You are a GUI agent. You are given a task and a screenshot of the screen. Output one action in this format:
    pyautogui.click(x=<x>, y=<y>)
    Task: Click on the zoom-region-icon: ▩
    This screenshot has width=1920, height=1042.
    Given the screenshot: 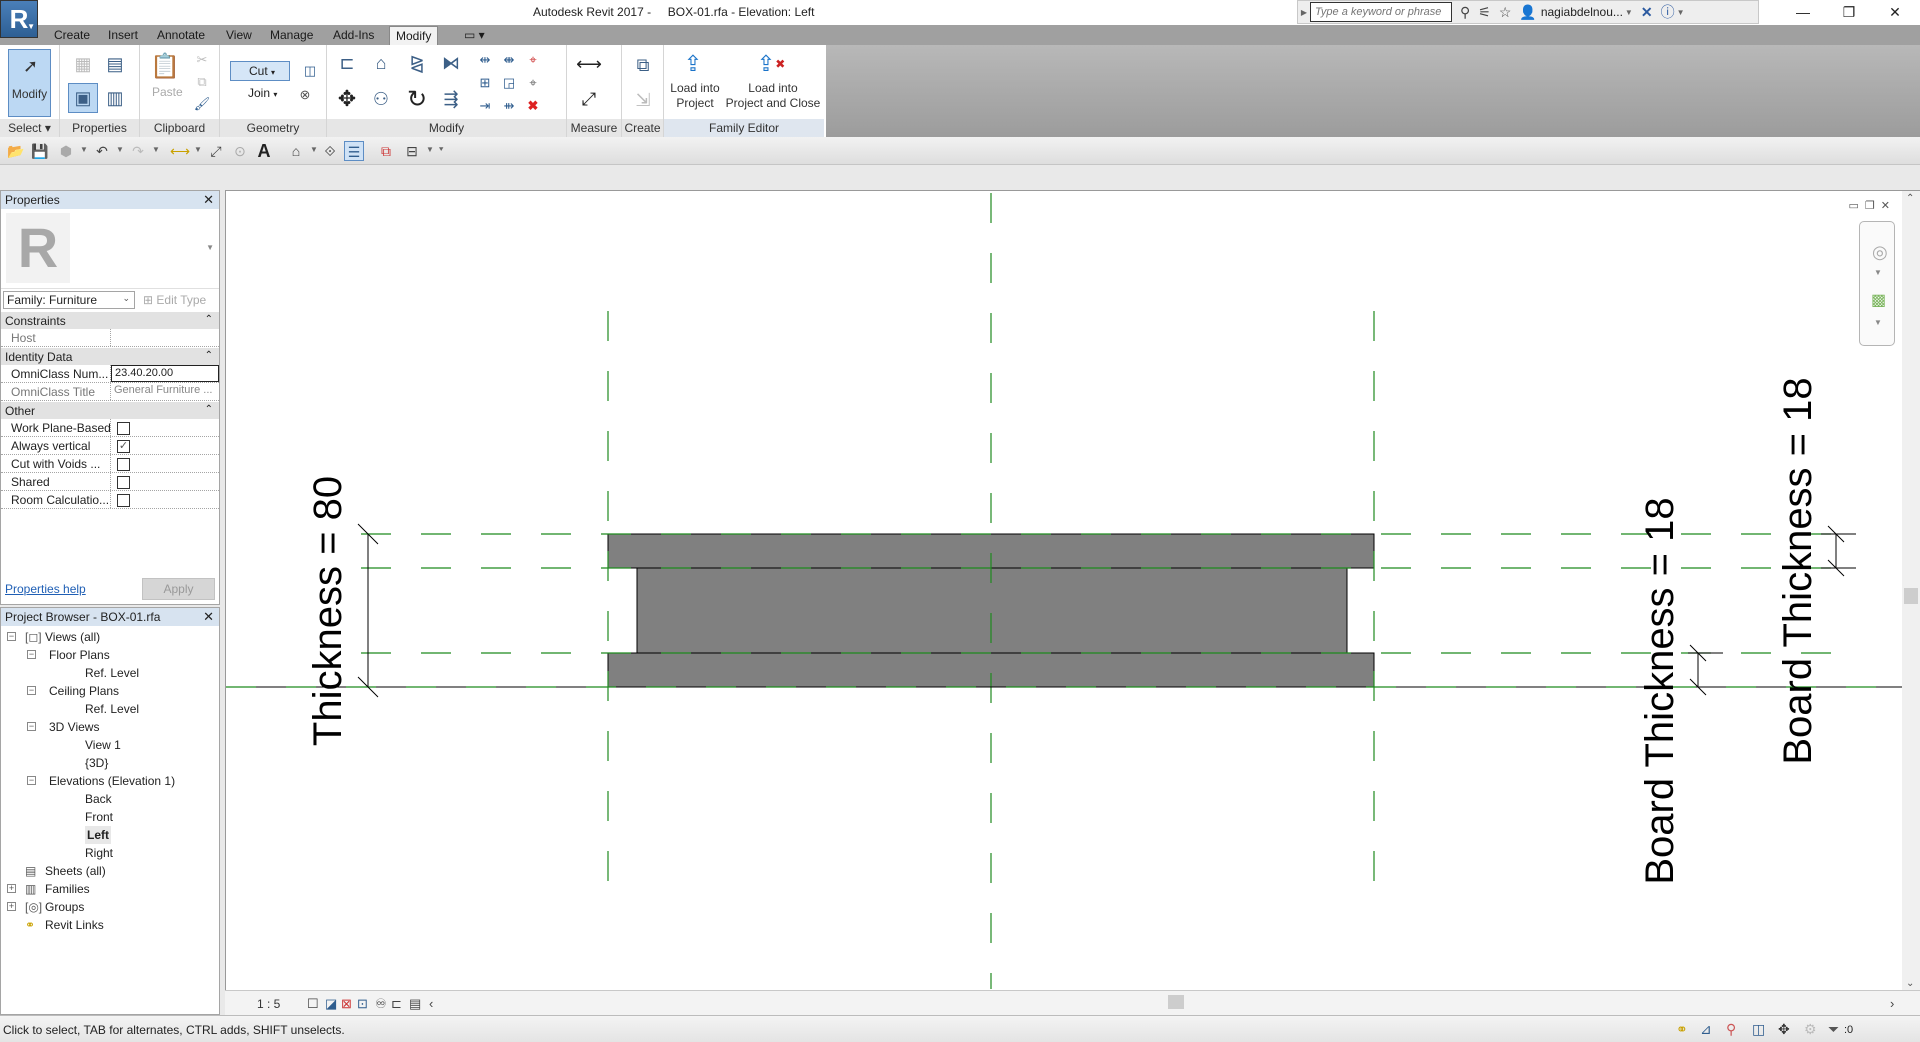 What is the action you would take?
    pyautogui.click(x=1878, y=300)
    